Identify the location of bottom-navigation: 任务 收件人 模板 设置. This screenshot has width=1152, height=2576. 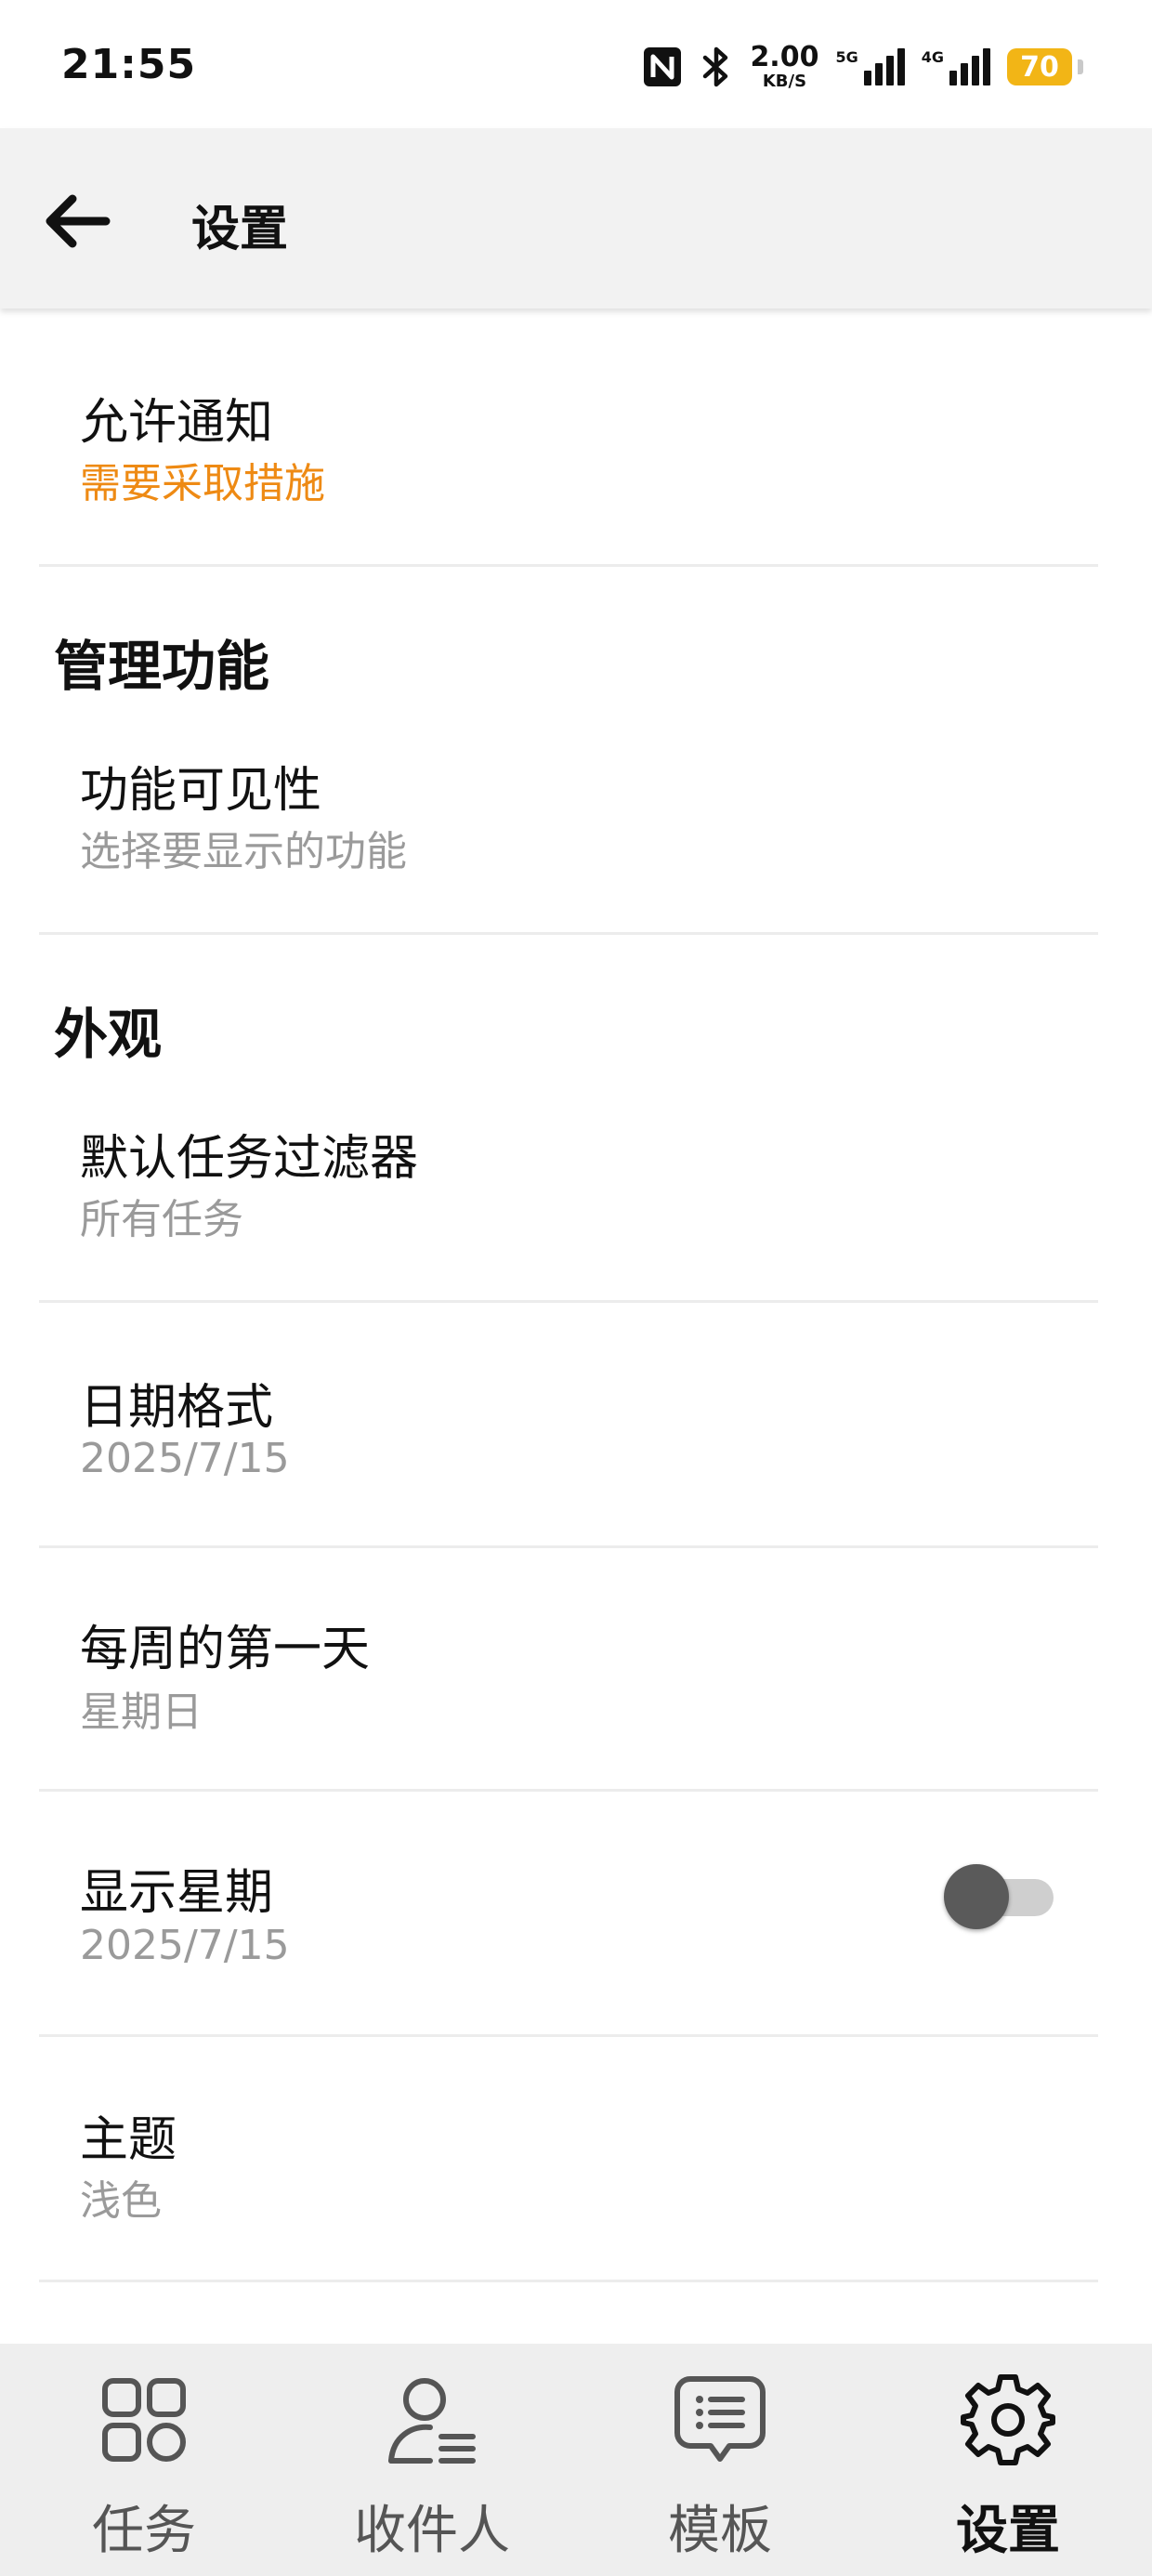
(576, 2460).